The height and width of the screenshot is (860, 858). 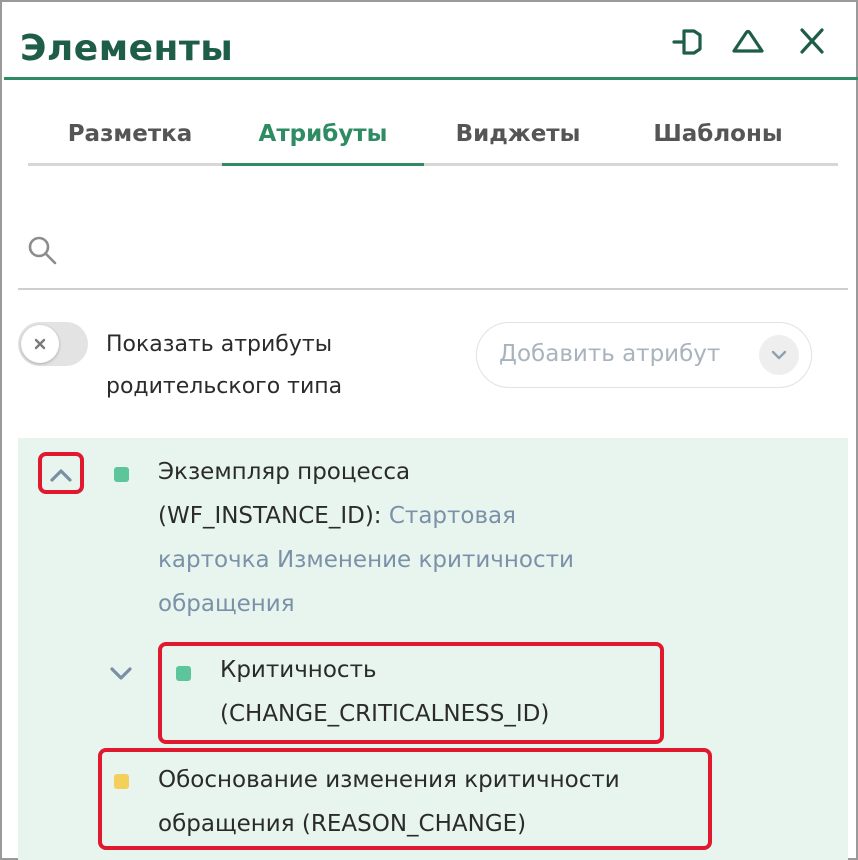 What do you see at coordinates (271, 366) in the screenshot?
I see `parent-attributes-toggle-label: Показать атрибуты родительского типа` at bounding box center [271, 366].